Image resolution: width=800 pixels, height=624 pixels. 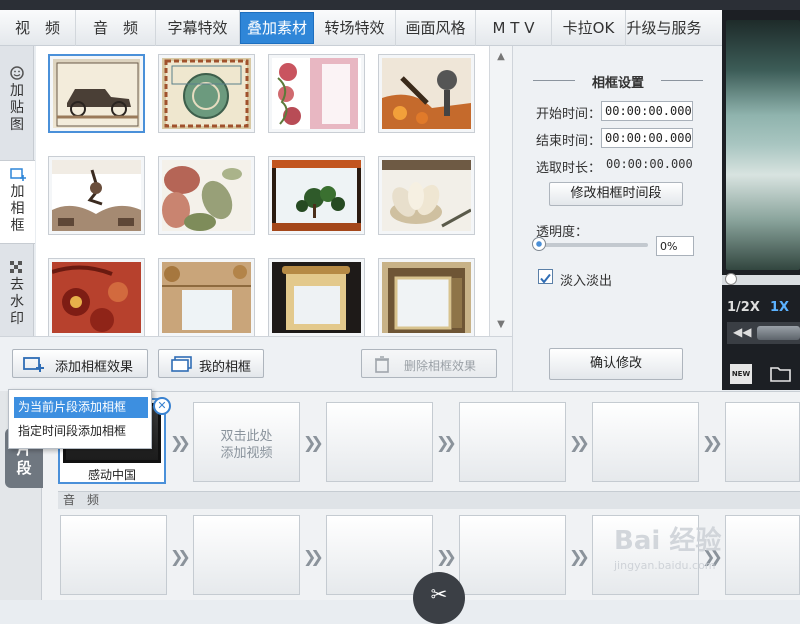 I want to click on frames-icon, so click(x=181, y=364).